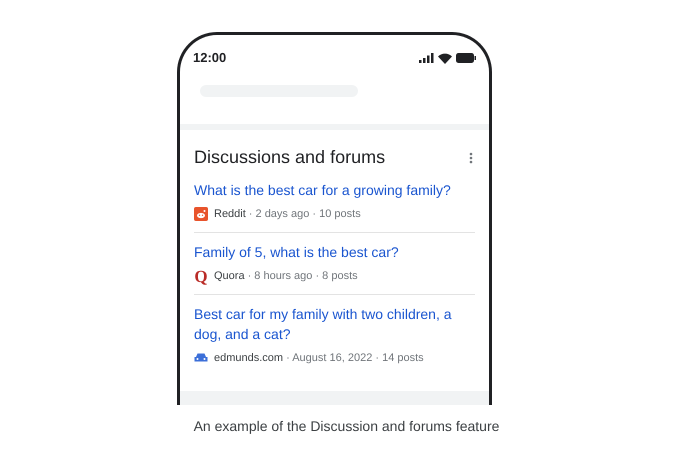  What do you see at coordinates (334, 324) in the screenshot?
I see `result-link: Best car for my family with two children, a dog, and a cat?` at bounding box center [334, 324].